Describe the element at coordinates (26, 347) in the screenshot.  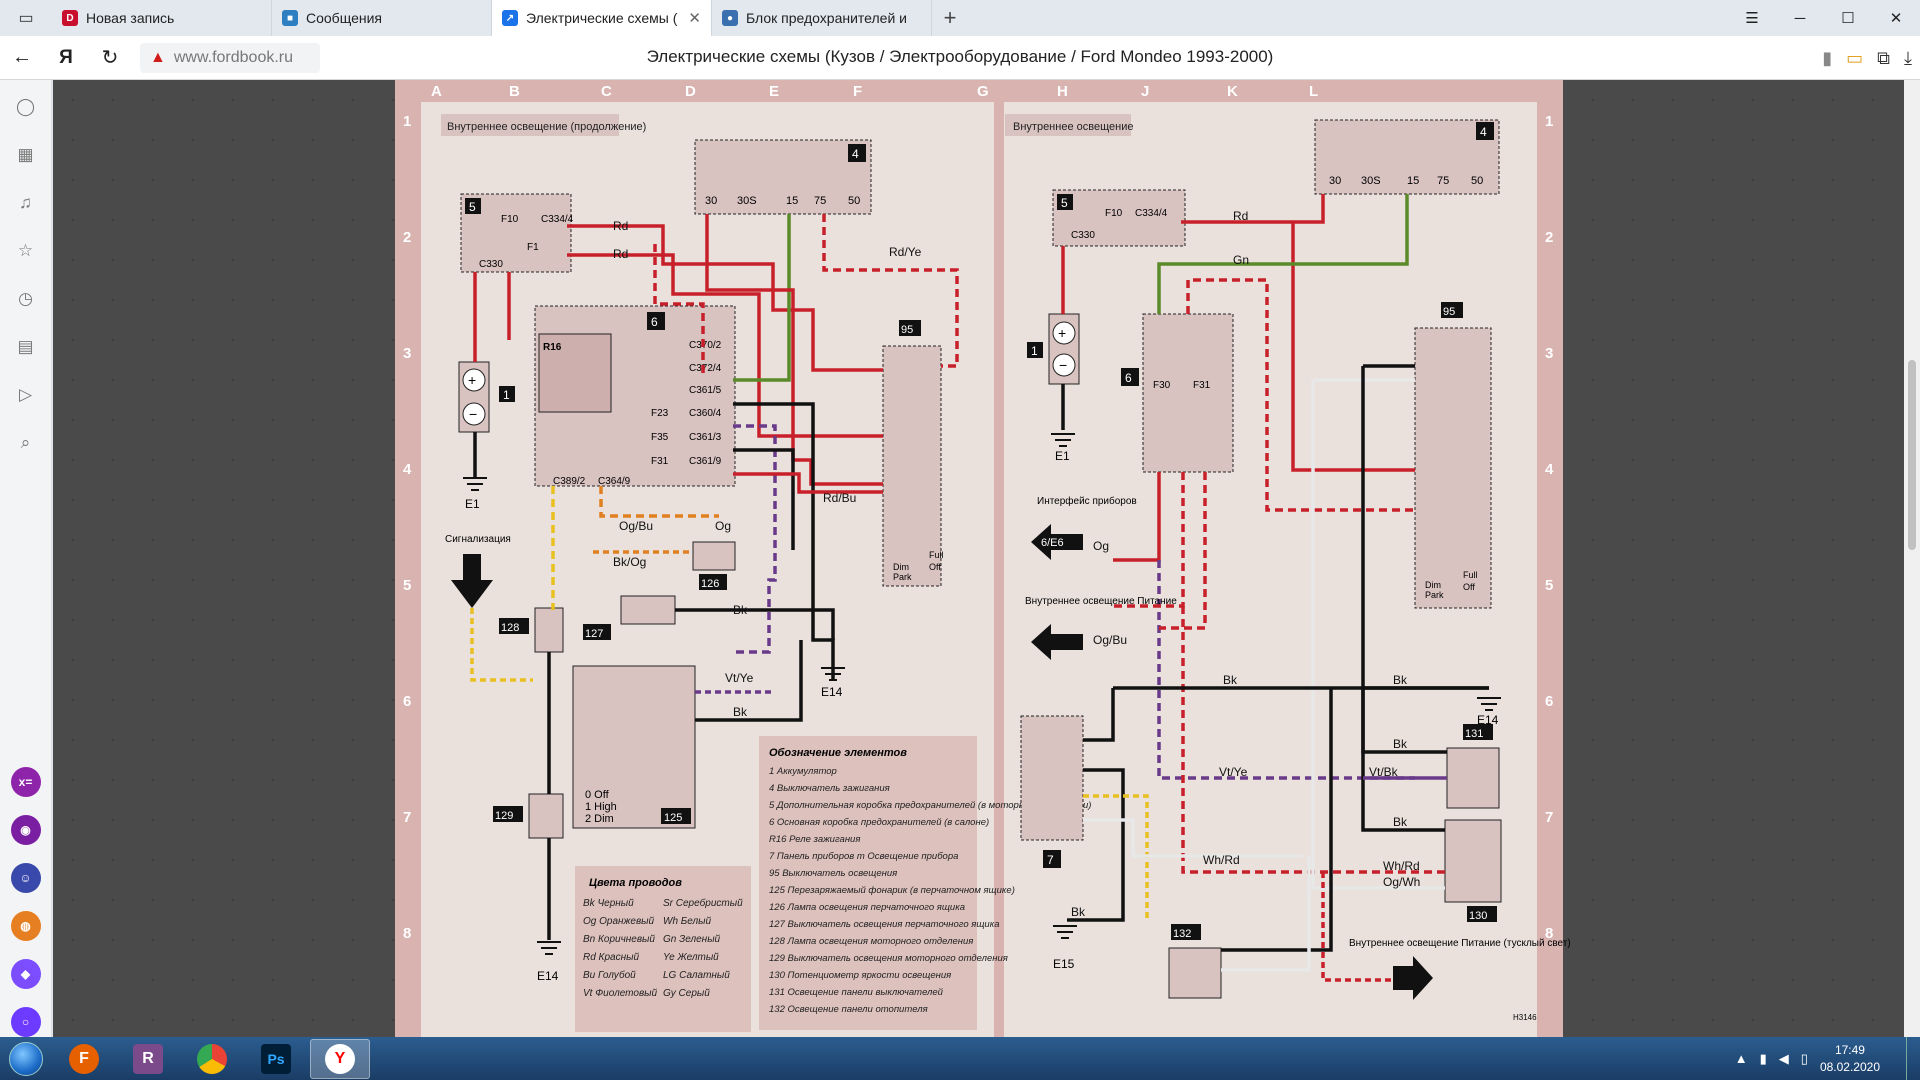
I see `collections-icon: ▤` at that location.